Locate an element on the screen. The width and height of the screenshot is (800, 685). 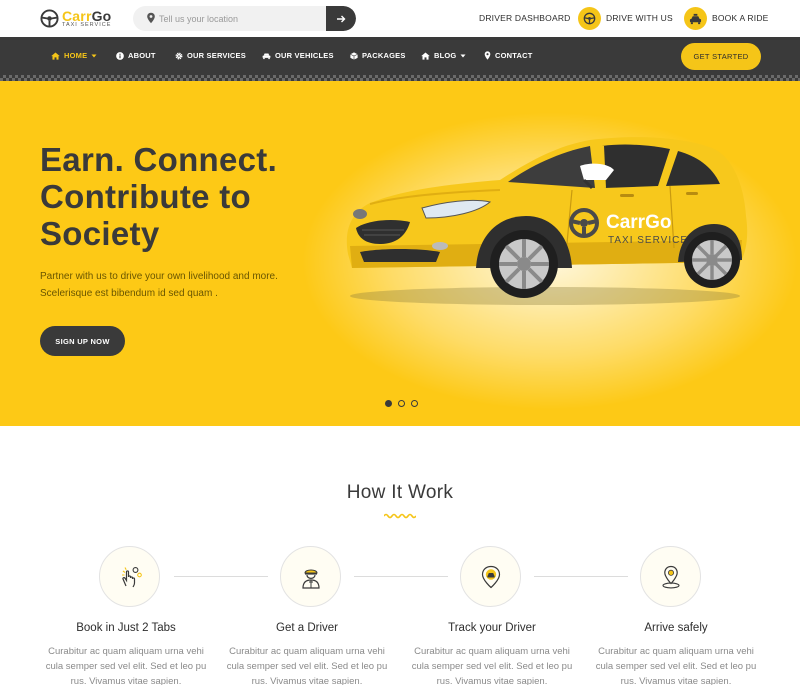
gear-icon is located at coordinates (179, 55).